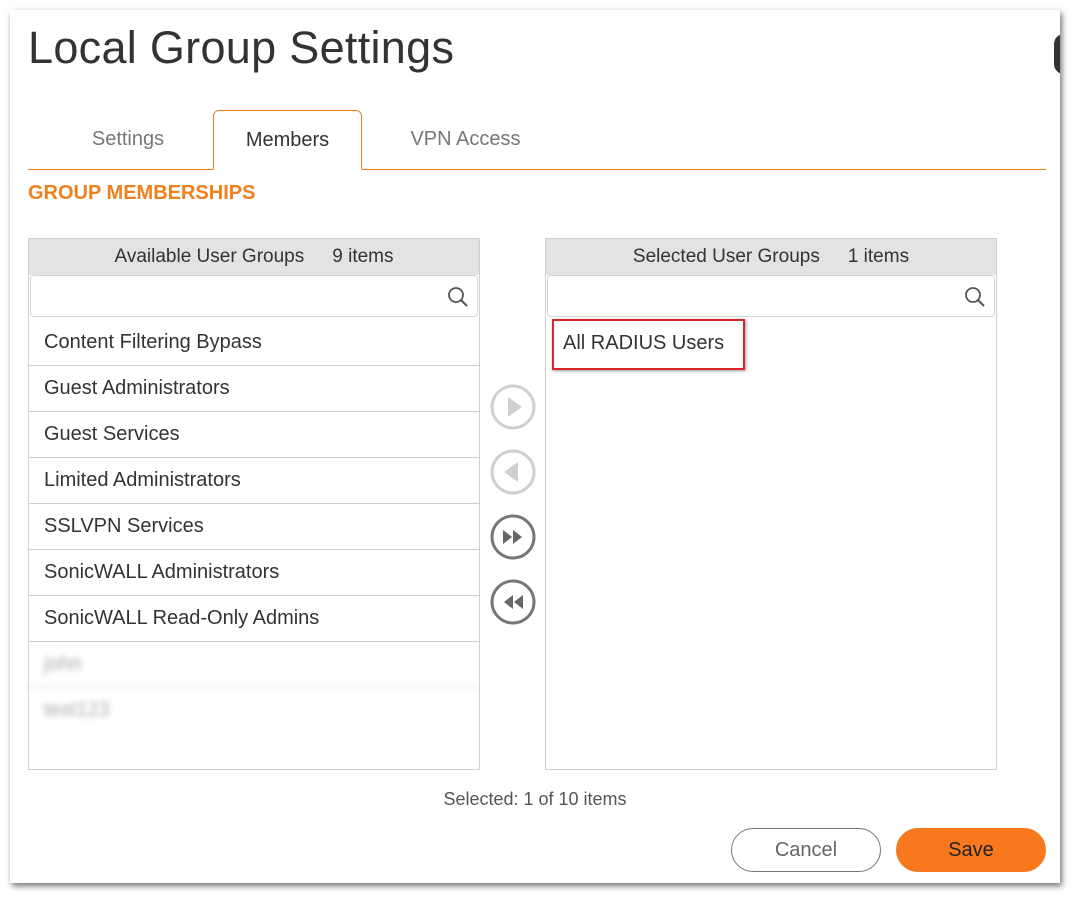  Describe the element at coordinates (254, 389) in the screenshot. I see `list-item: Guest Administrators` at that location.